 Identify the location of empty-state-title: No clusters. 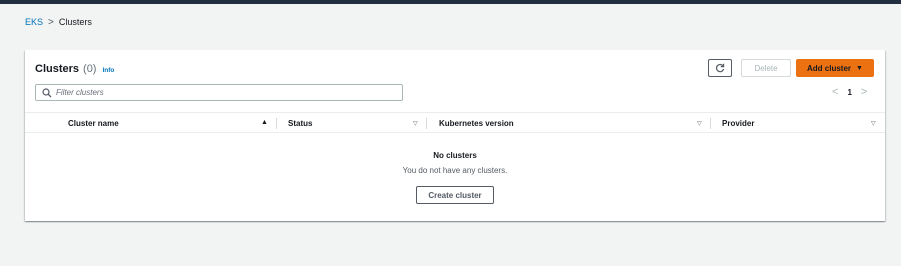
(455, 155).